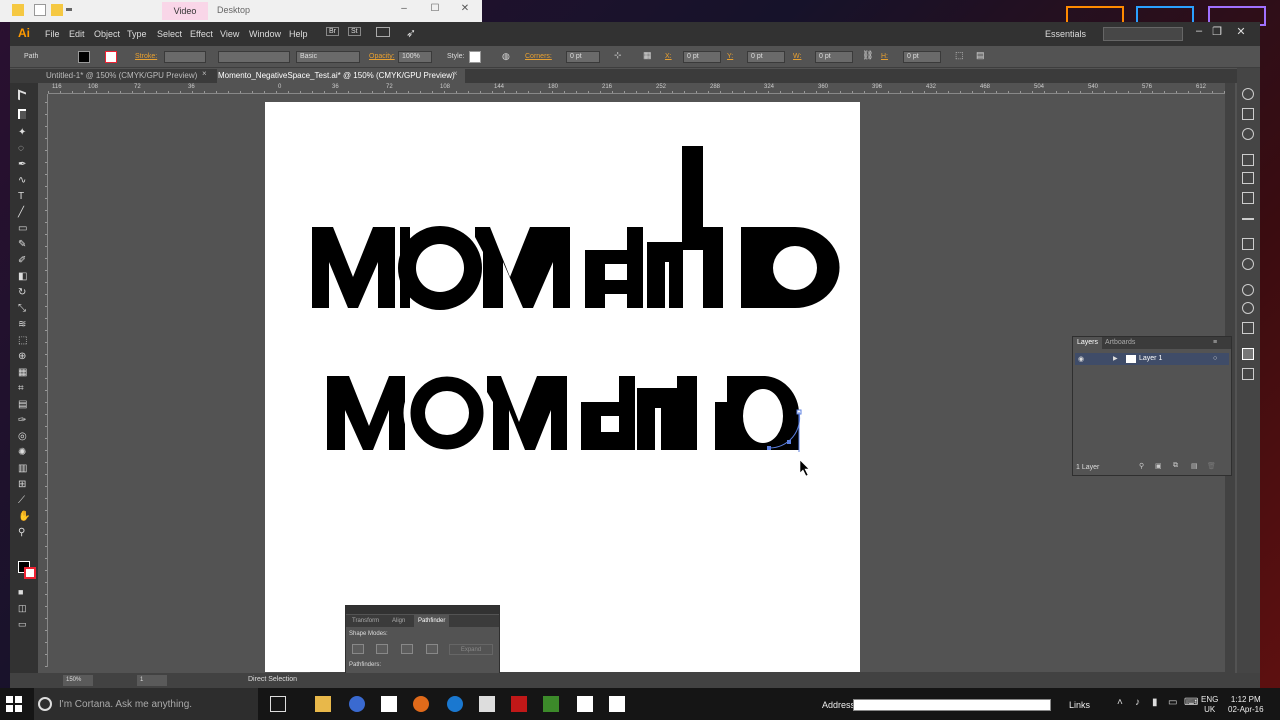 The height and width of the screenshot is (720, 1280). Describe the element at coordinates (389, 704) in the screenshot. I see `mail-icon` at that location.